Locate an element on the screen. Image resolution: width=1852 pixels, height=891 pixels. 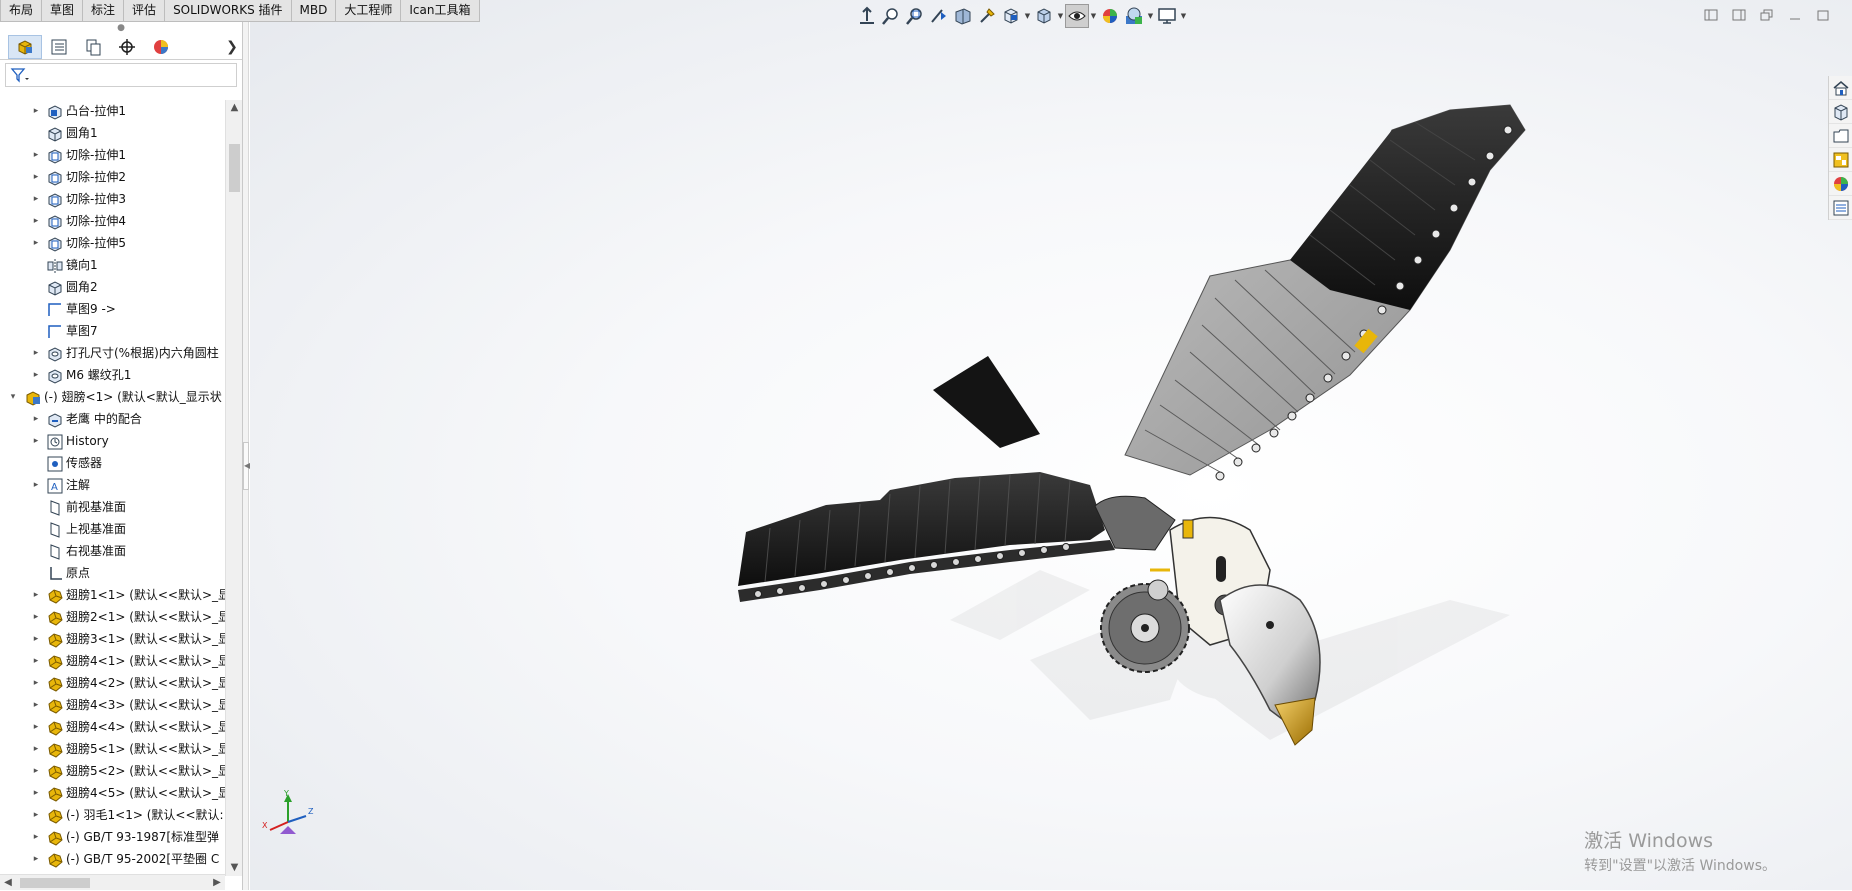
tree-filter-input is located at coordinates (121, 75).